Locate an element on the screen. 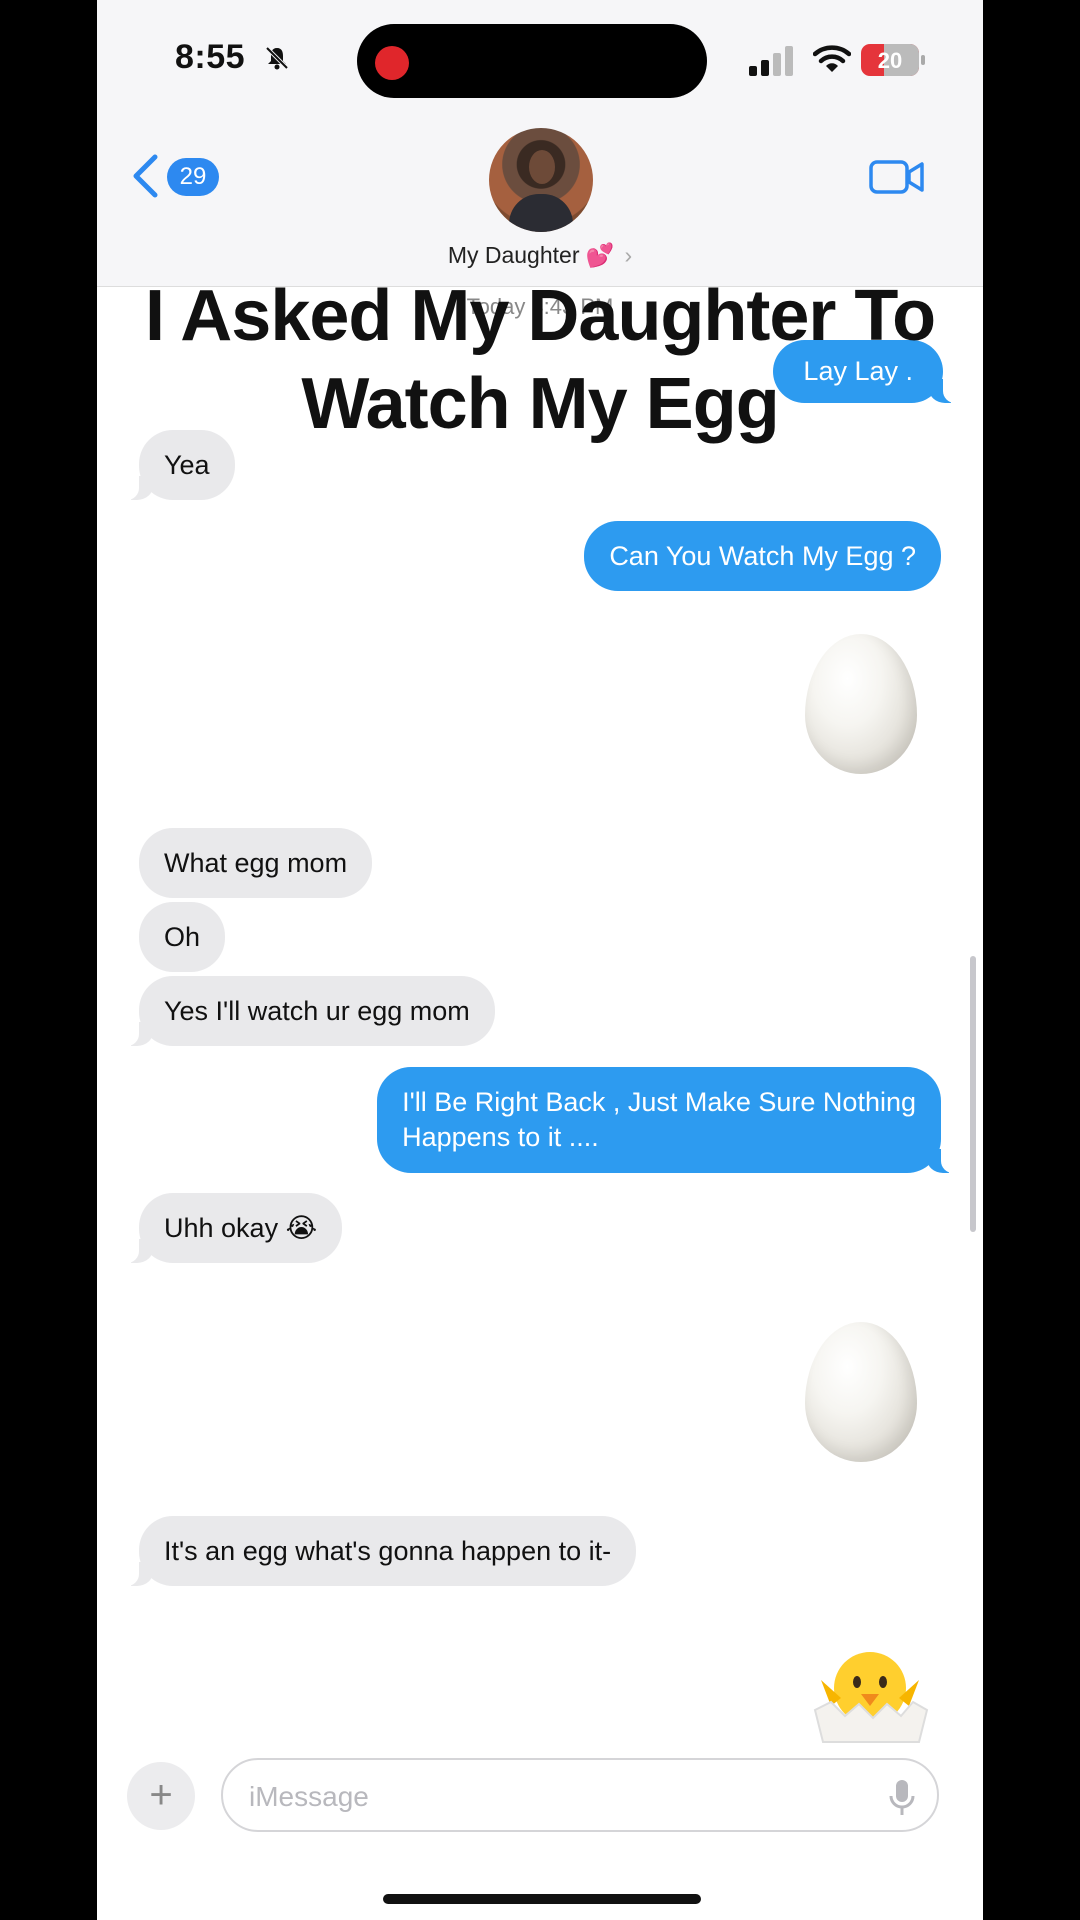 This screenshot has width=1080, height=1920. hatching-chick-icon is located at coordinates (870, 1691).